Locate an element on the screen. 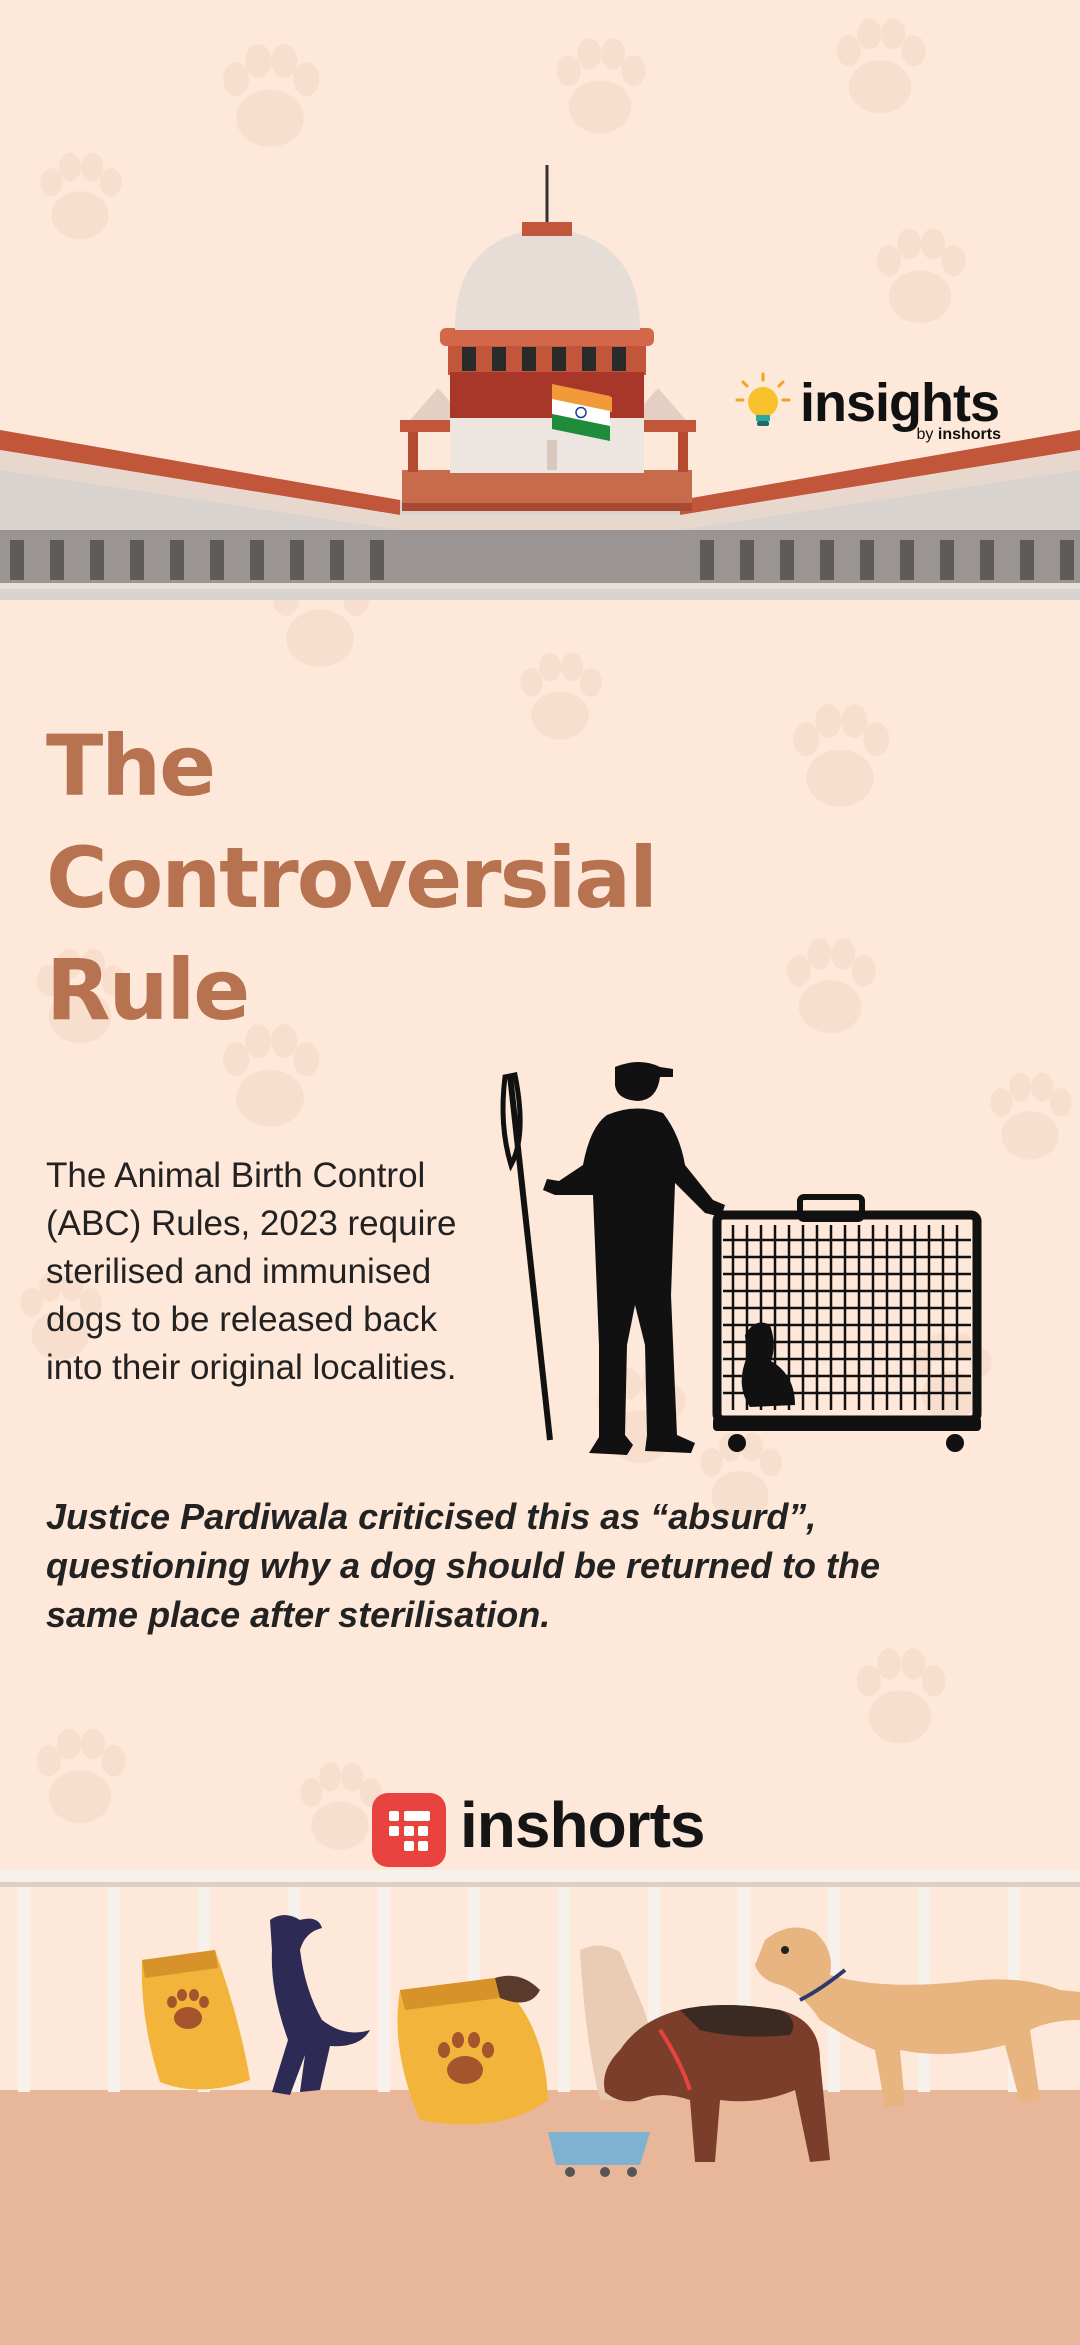  insights-byline: by inshorts is located at coordinates (958, 434).